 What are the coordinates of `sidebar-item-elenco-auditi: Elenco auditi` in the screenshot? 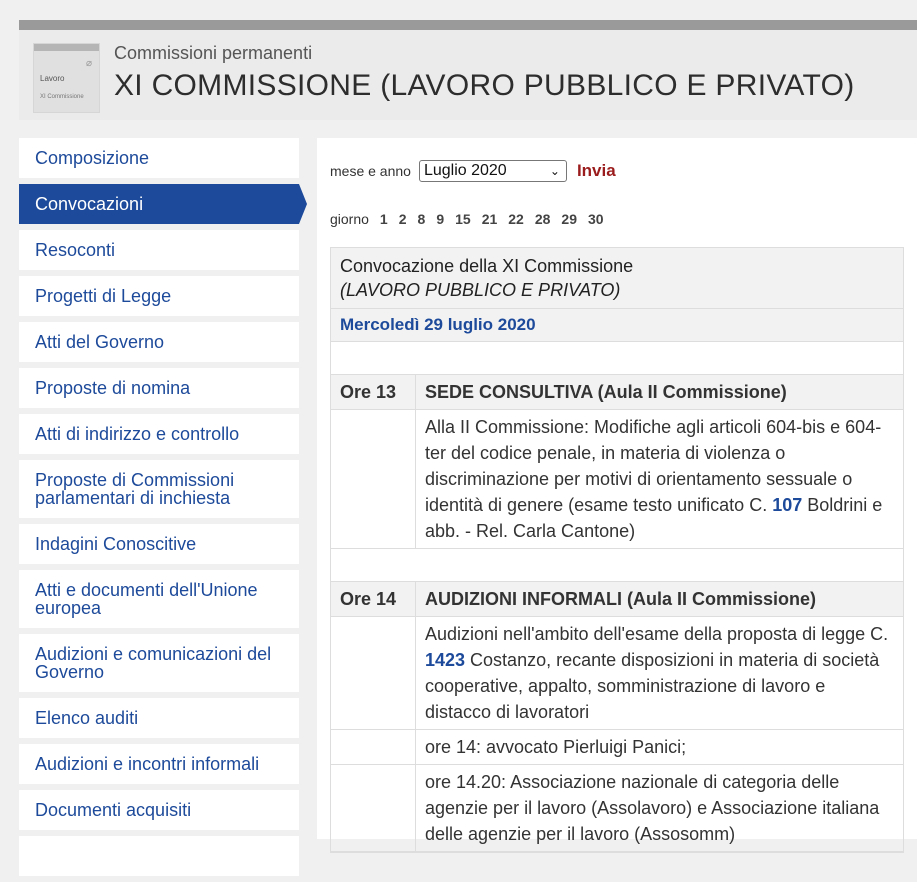 It's located at (159, 718).